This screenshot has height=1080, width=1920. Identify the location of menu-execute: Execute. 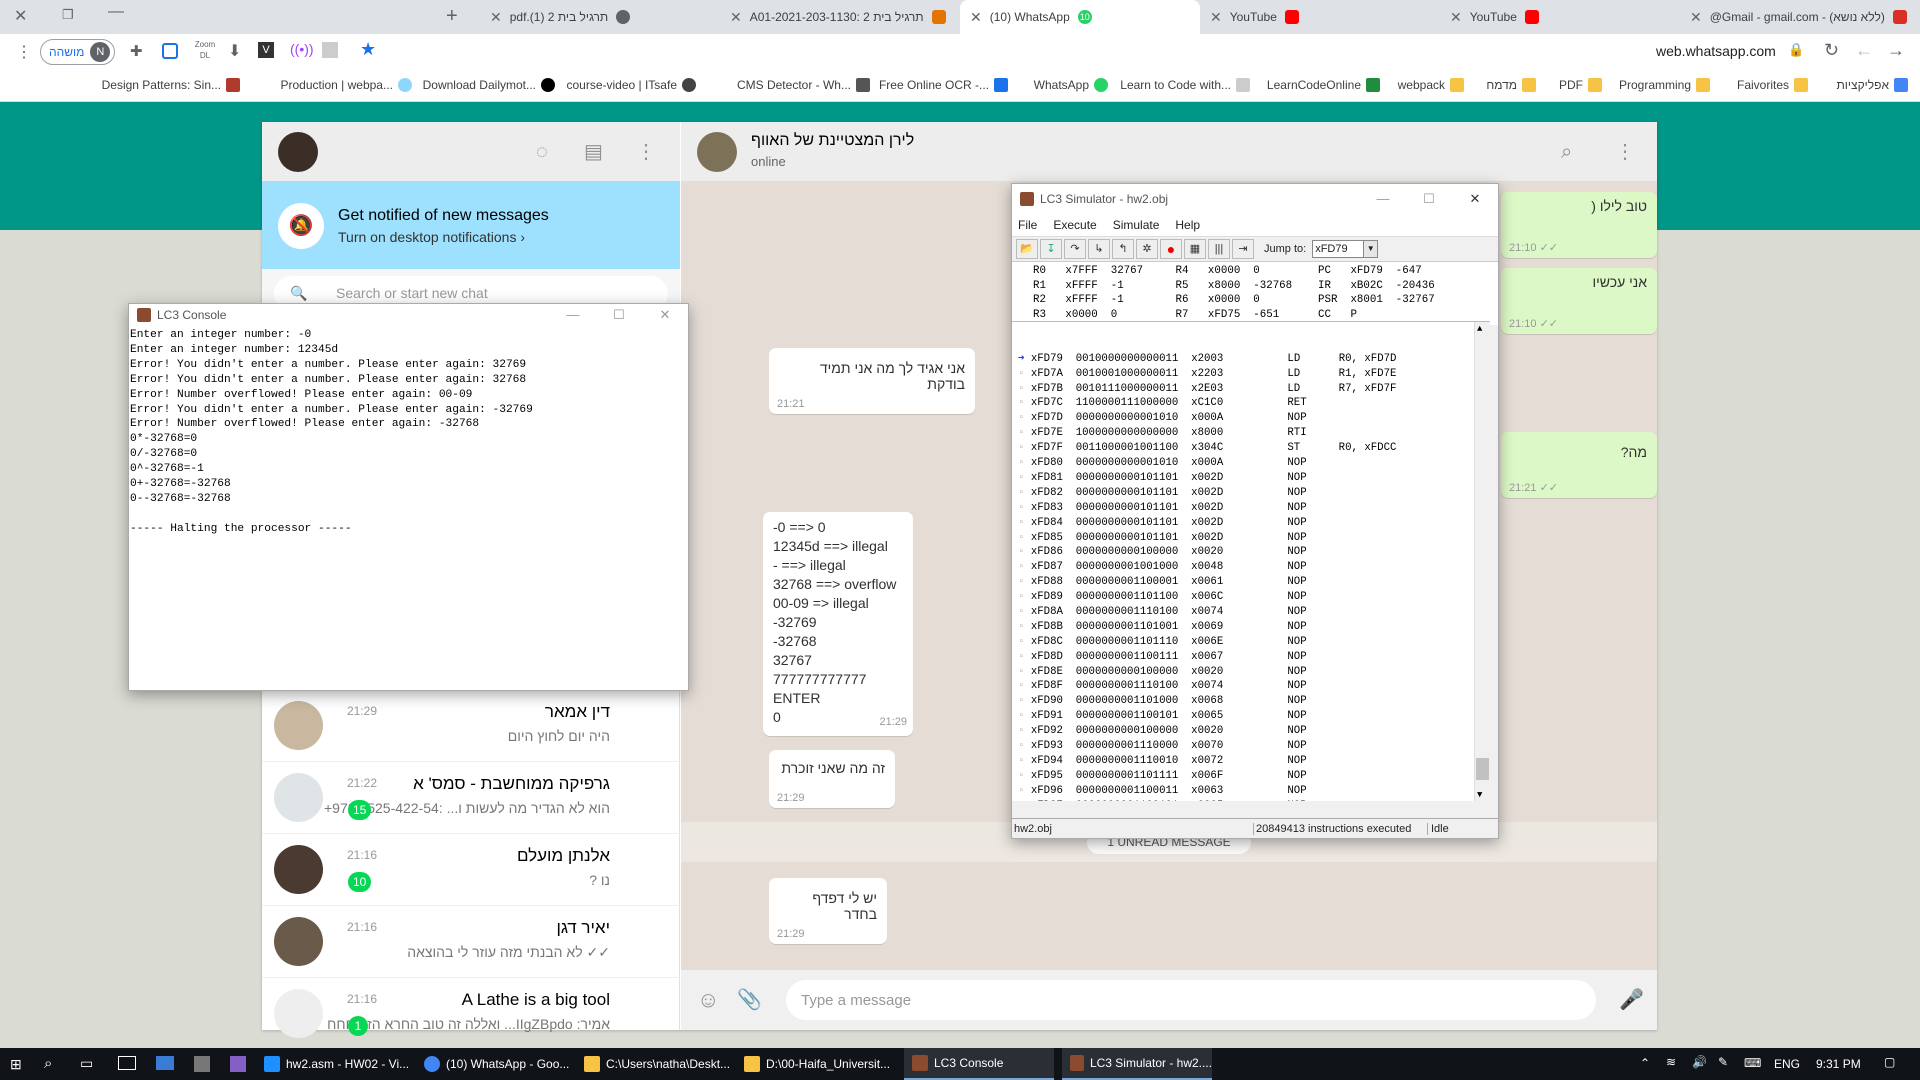
(1074, 225).